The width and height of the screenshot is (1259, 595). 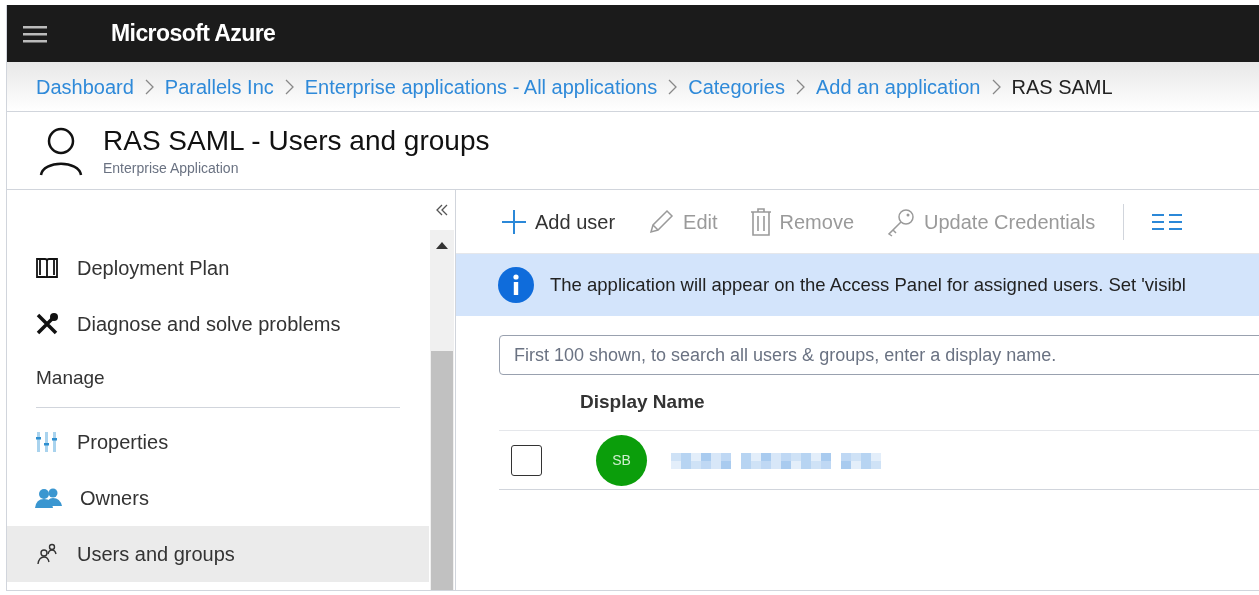 What do you see at coordinates (736, 86) in the screenshot?
I see `breadcrumb-link: Categories` at bounding box center [736, 86].